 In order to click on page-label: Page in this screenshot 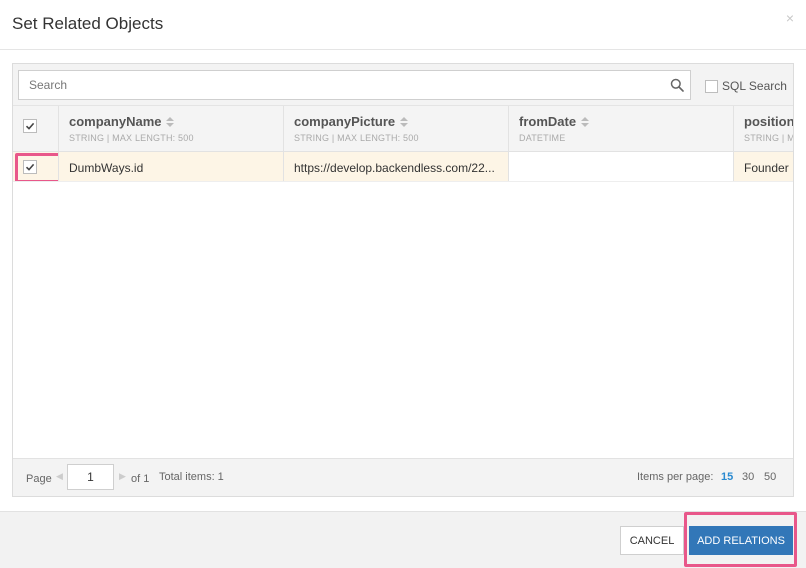, I will do `click(39, 479)`.